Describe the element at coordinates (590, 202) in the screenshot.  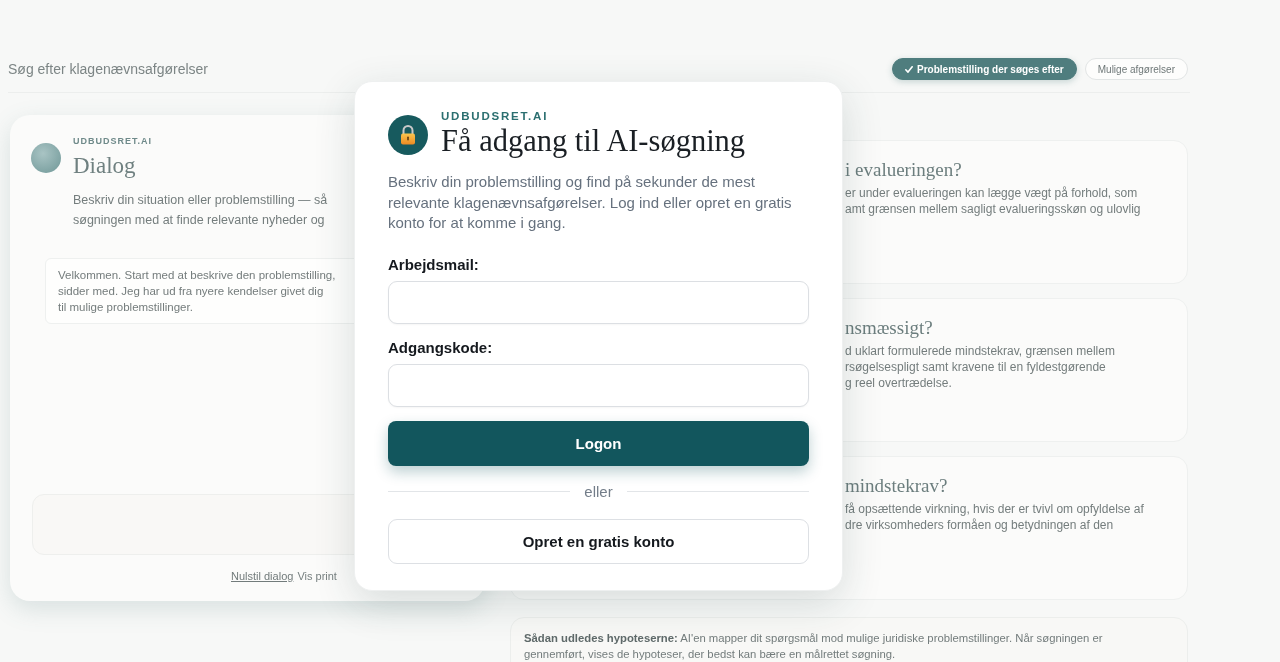
I see `dialog-description: Beskriv din problemstilling og find på sekunder de mest relevante klagenævnsafgørelser. Log ind eller opret en gratis konto for at komme i gang.` at that location.